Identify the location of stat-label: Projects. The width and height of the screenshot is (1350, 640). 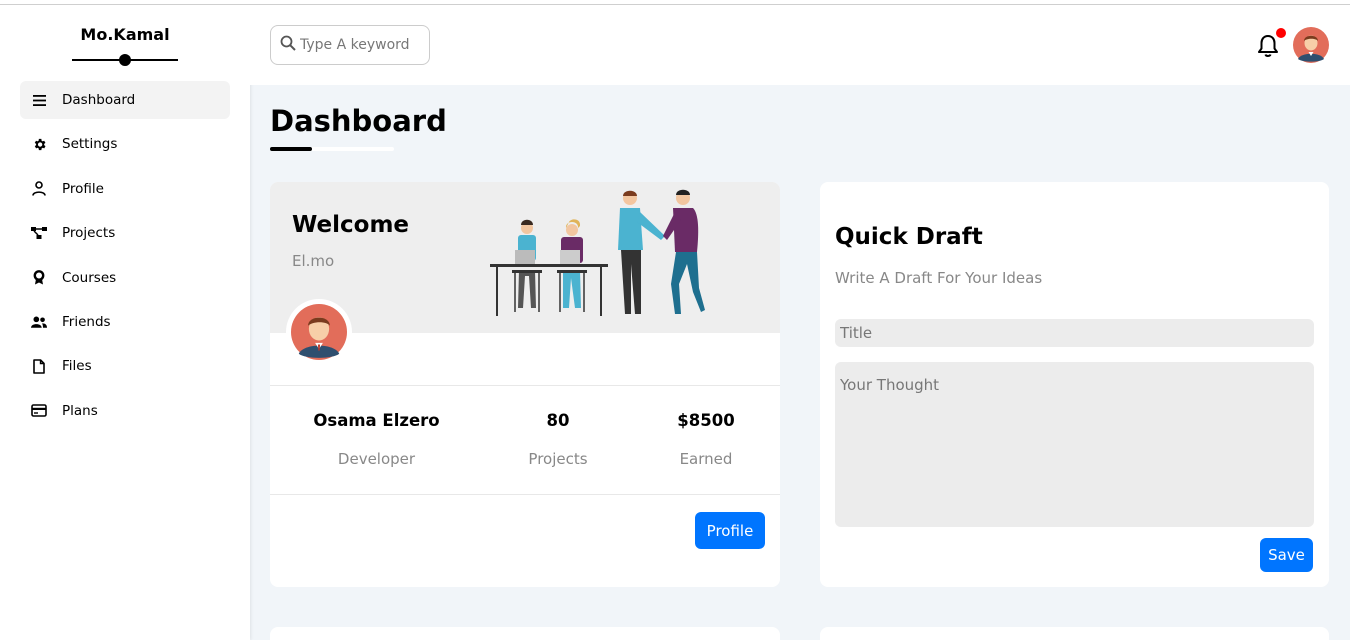
(558, 459).